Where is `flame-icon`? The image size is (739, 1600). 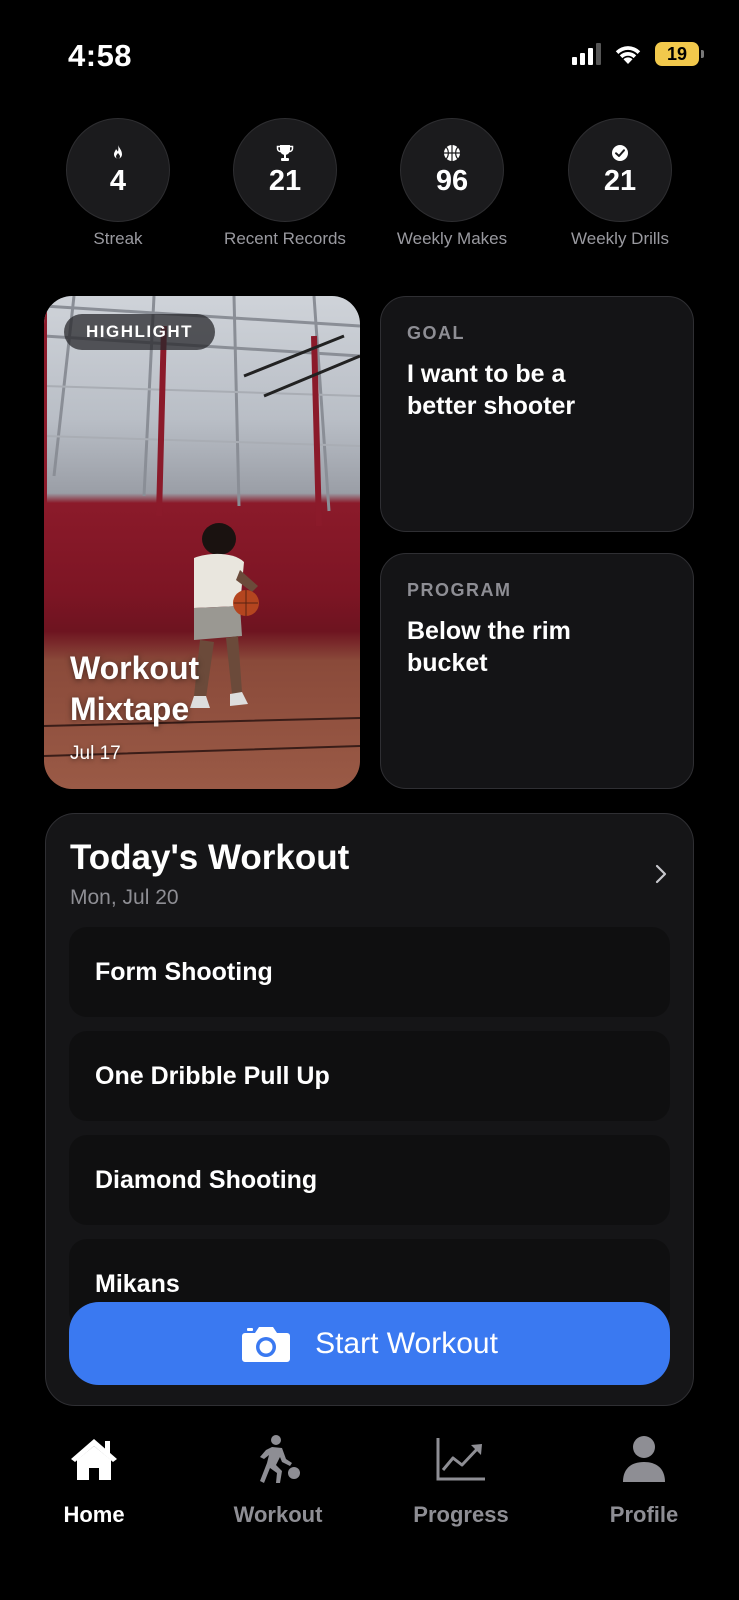
flame-icon is located at coordinates (118, 152).